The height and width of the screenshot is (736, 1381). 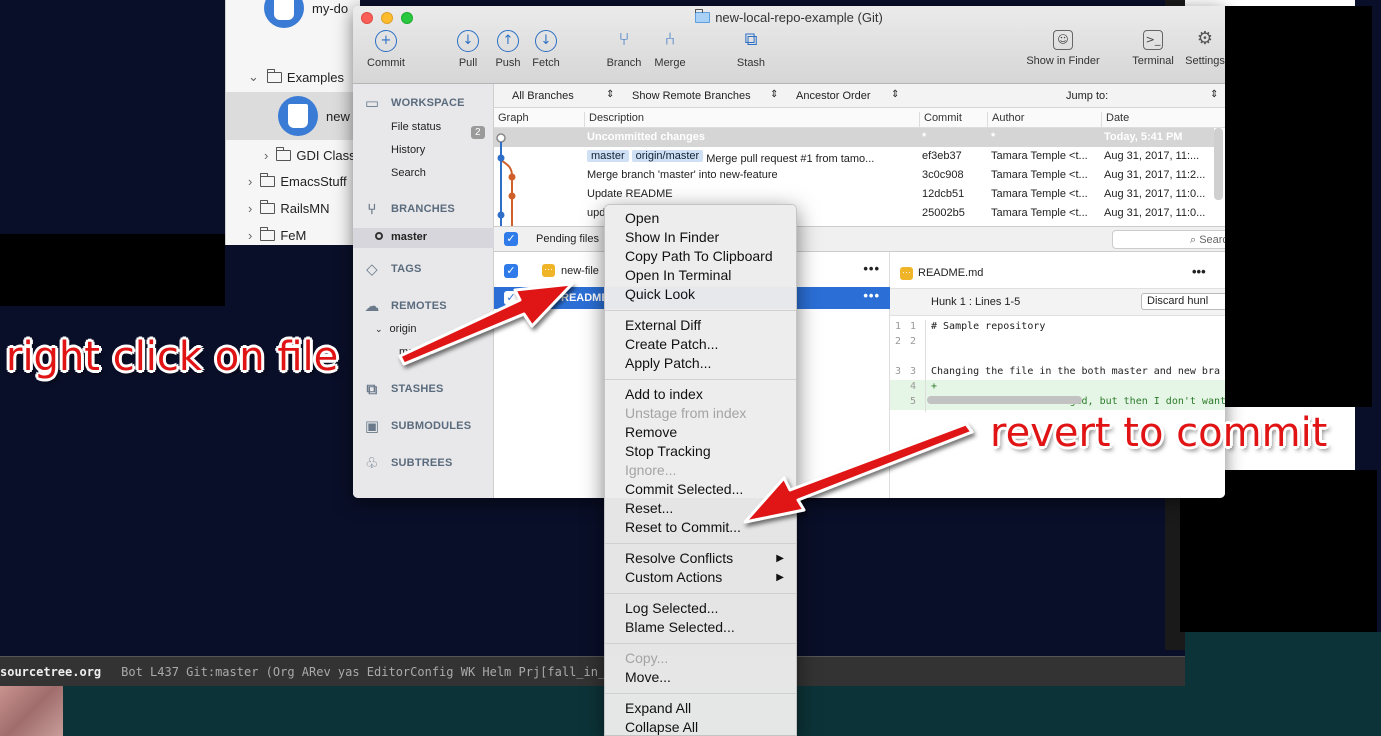 I want to click on arrow-to-file, so click(x=486, y=324).